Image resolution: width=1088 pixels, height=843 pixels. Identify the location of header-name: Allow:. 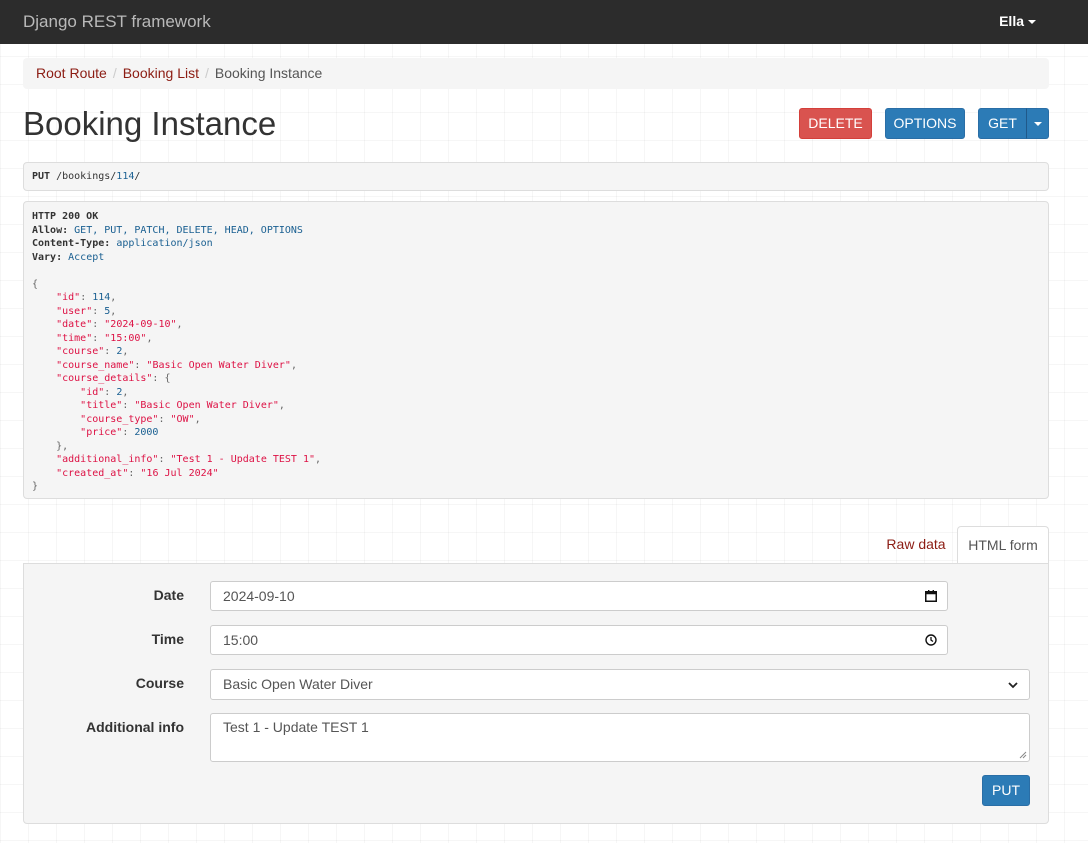
(50, 230).